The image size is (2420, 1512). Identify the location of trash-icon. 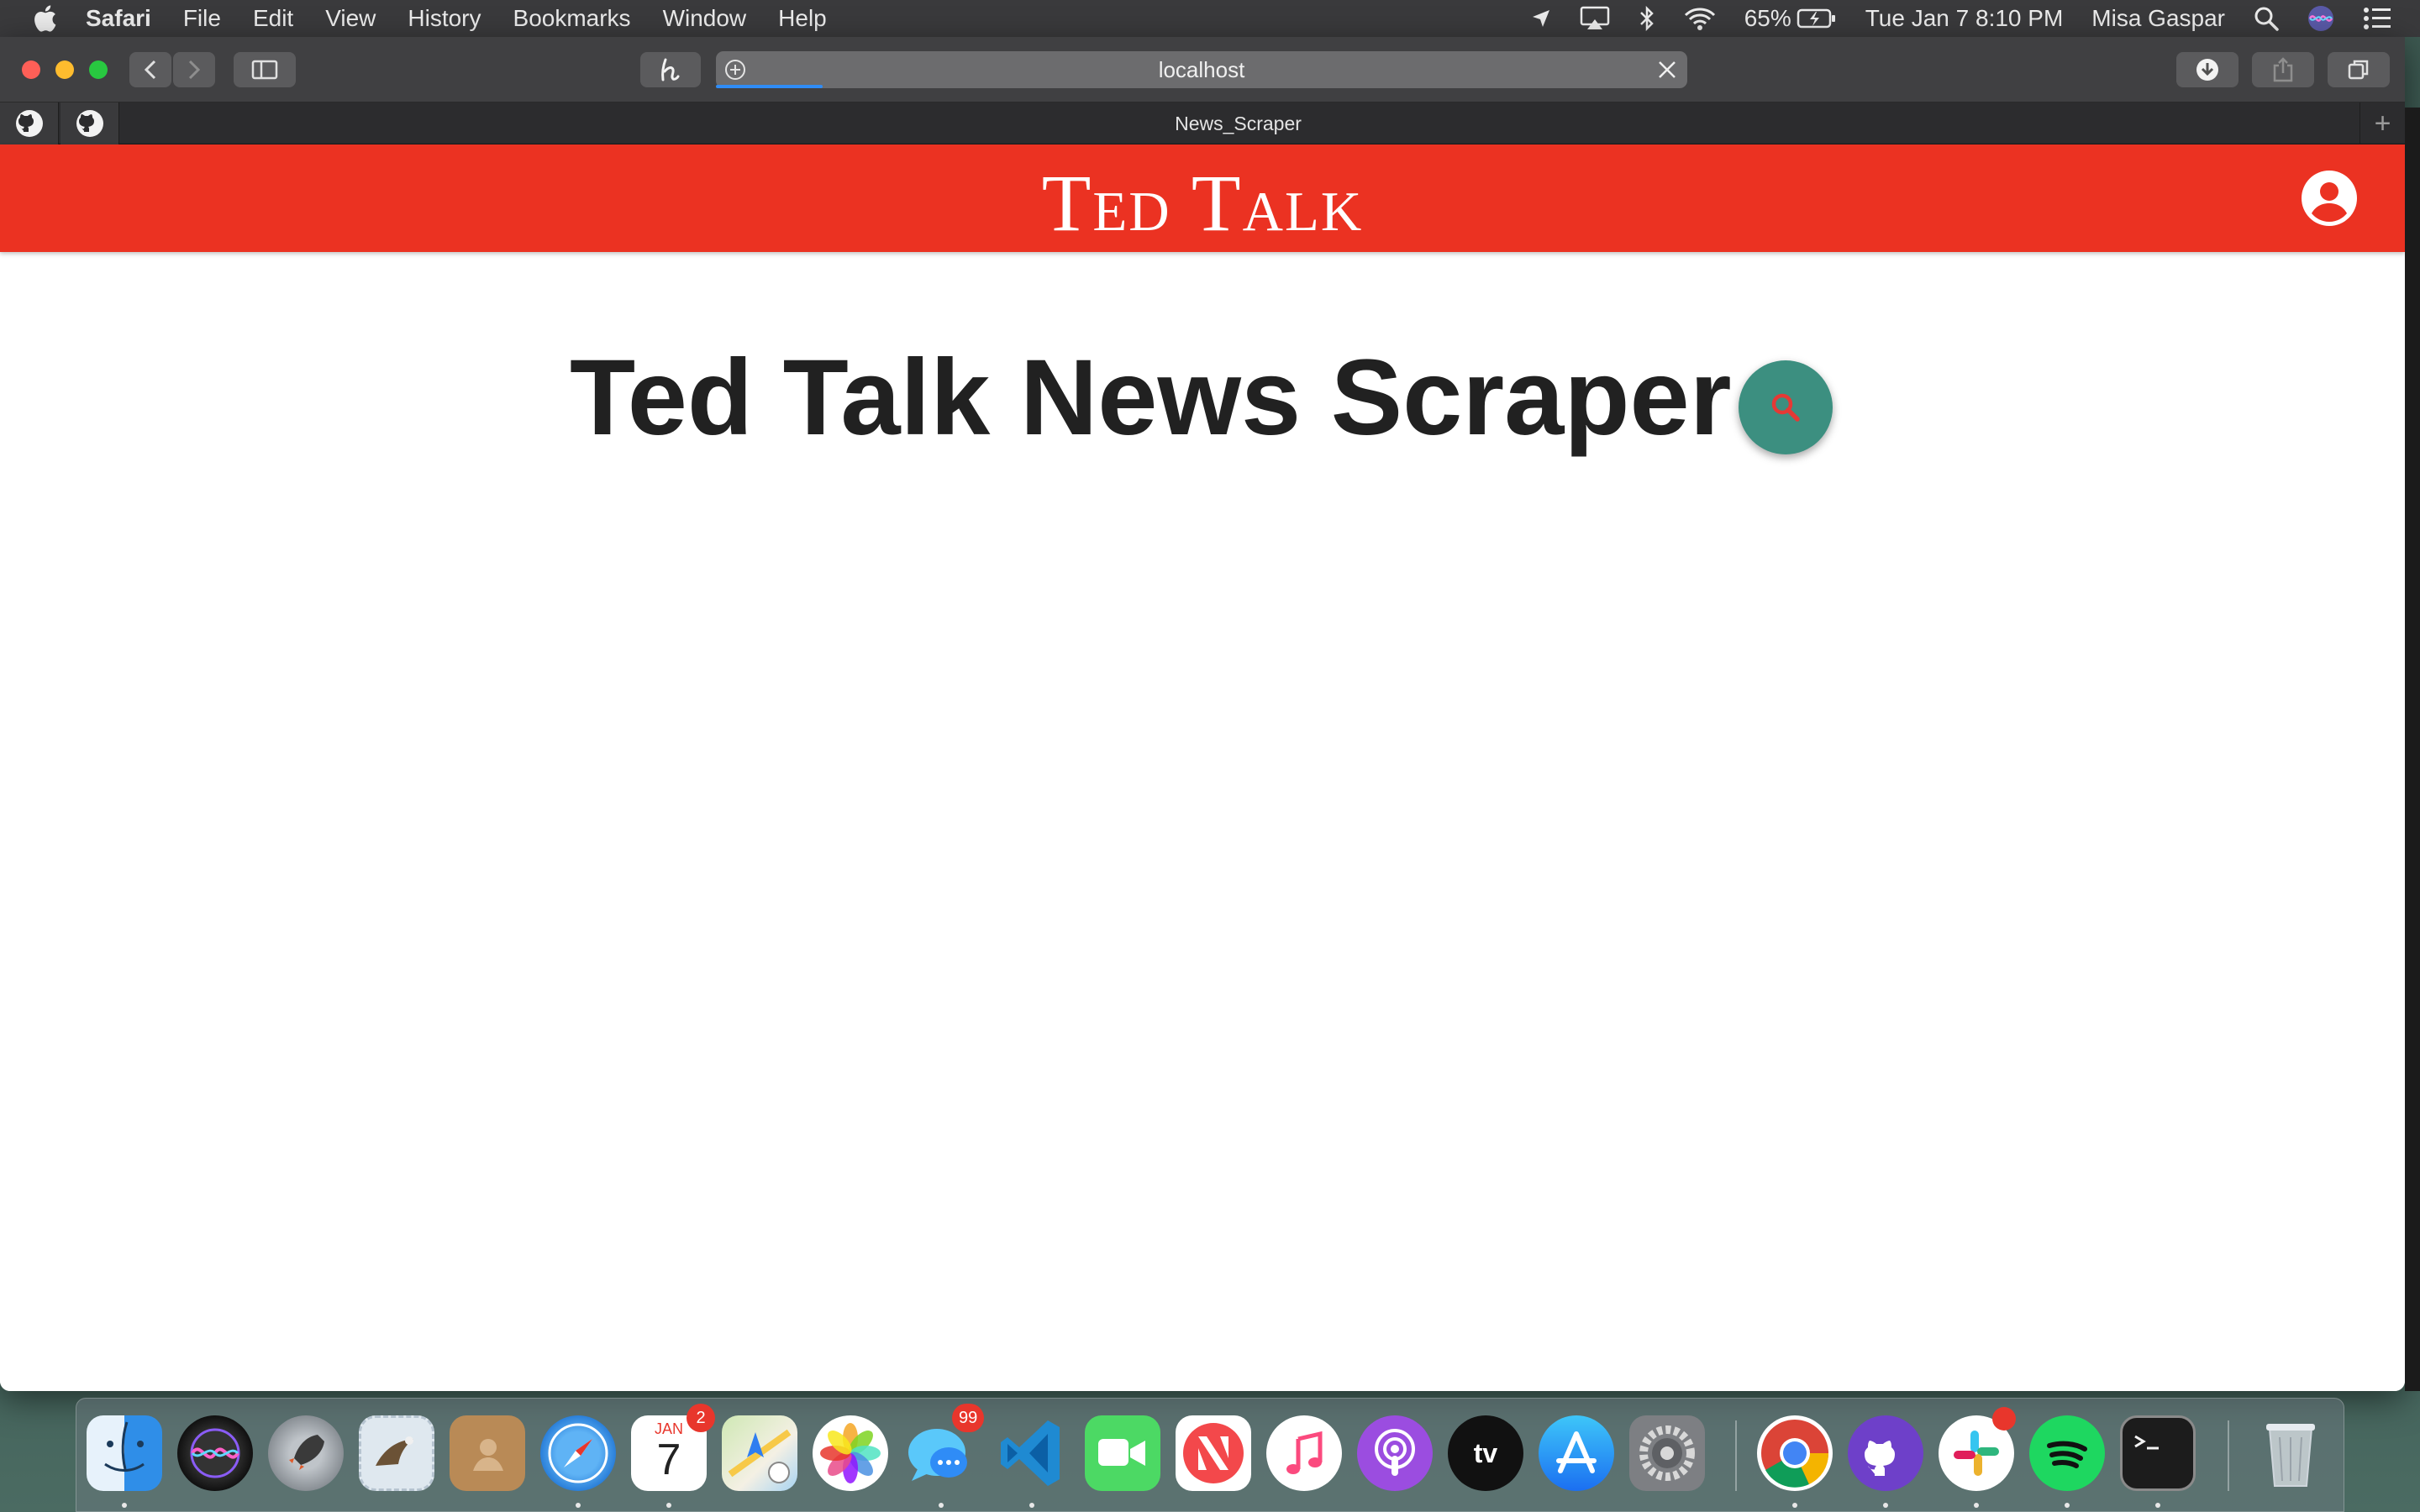
(2290, 1453).